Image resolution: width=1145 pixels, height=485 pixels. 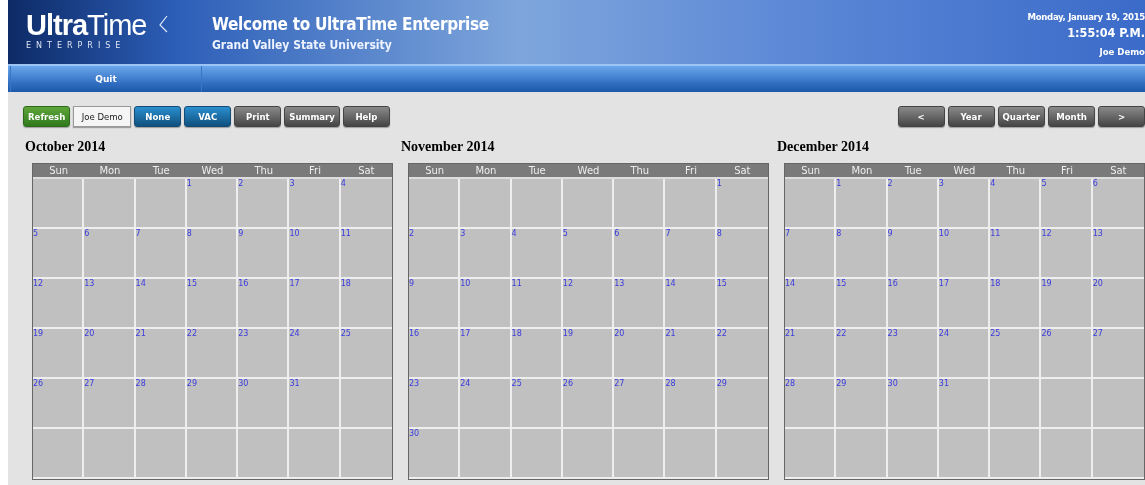 I want to click on view-button: Year, so click(x=971, y=116).